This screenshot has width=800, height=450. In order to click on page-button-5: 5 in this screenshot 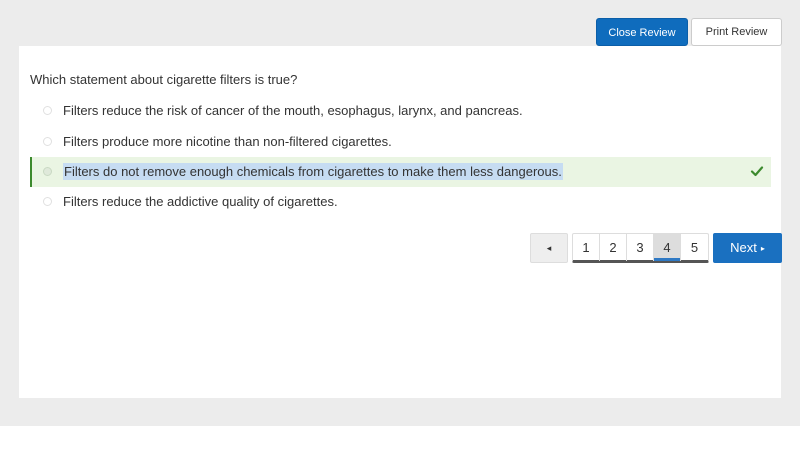, I will do `click(694, 247)`.